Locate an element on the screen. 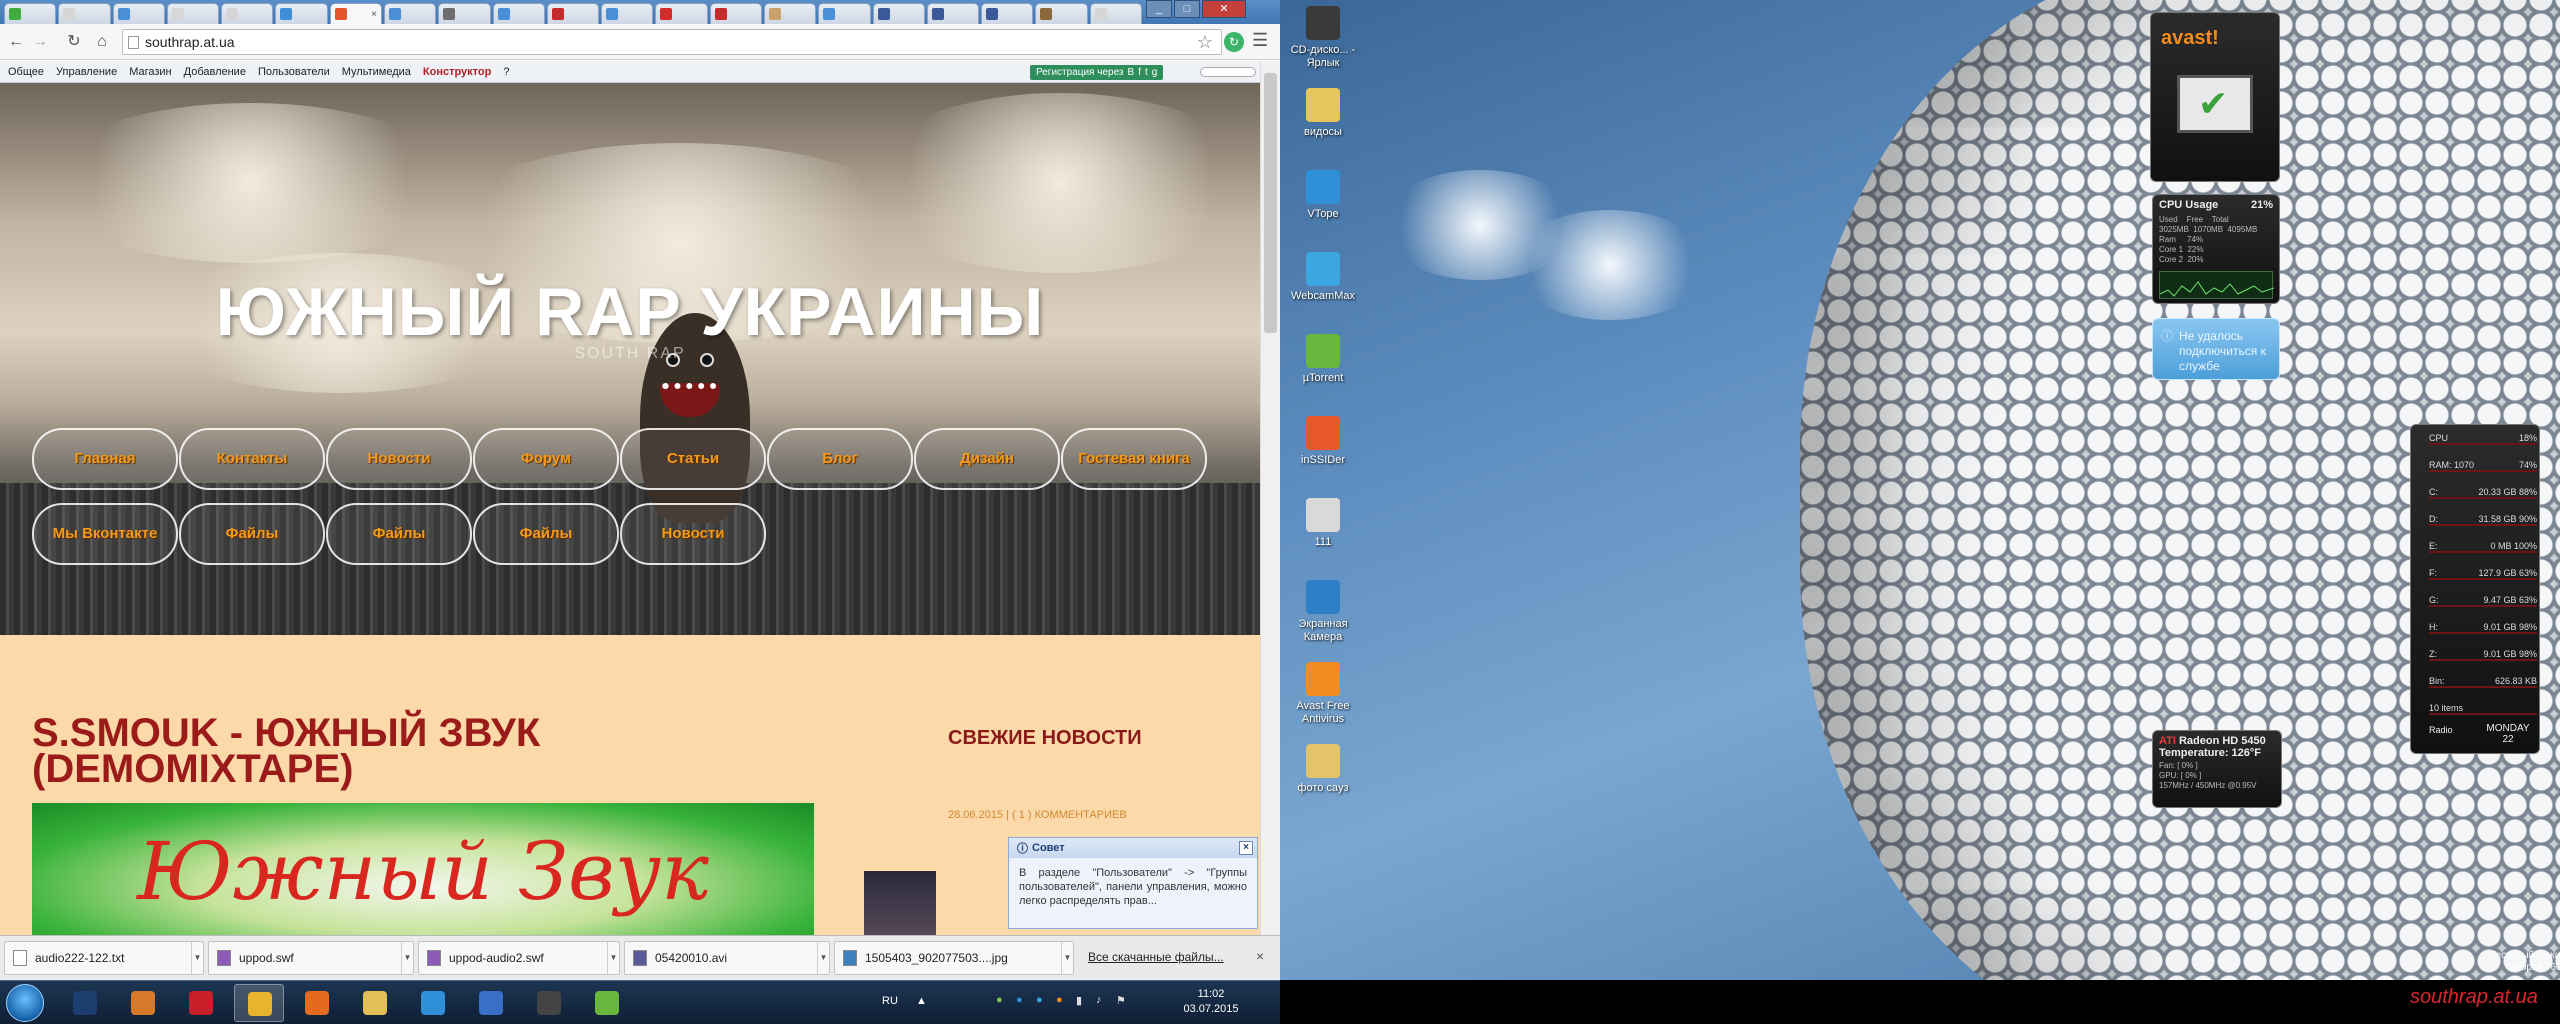 This screenshot has height=1024, width=2560. site-nav-item: Статьи is located at coordinates (693, 459).